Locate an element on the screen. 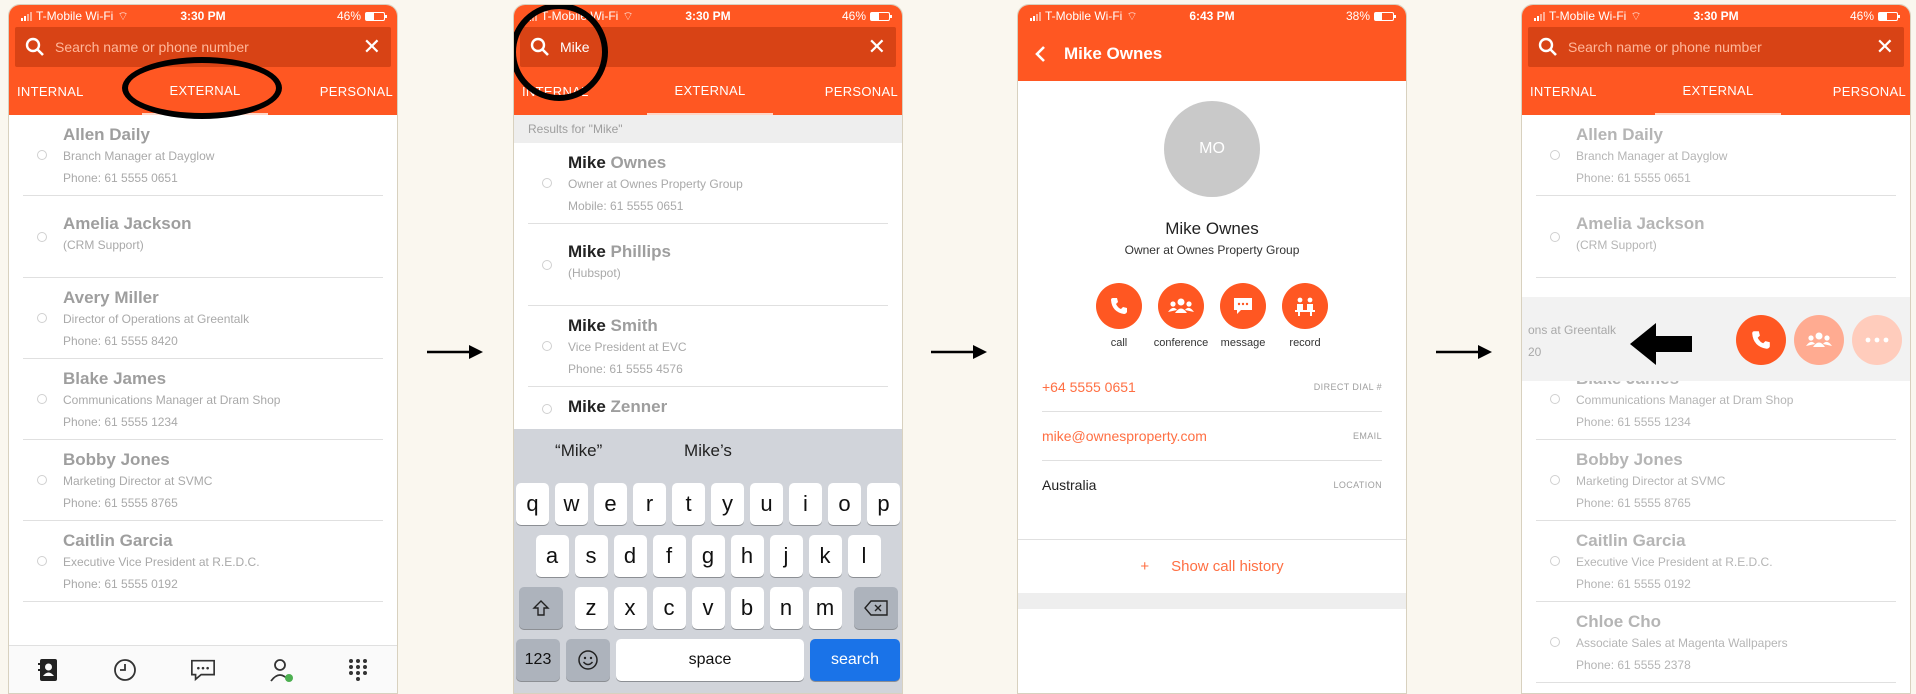 The width and height of the screenshot is (1916, 694). swipe-more-button is located at coordinates (1877, 340).